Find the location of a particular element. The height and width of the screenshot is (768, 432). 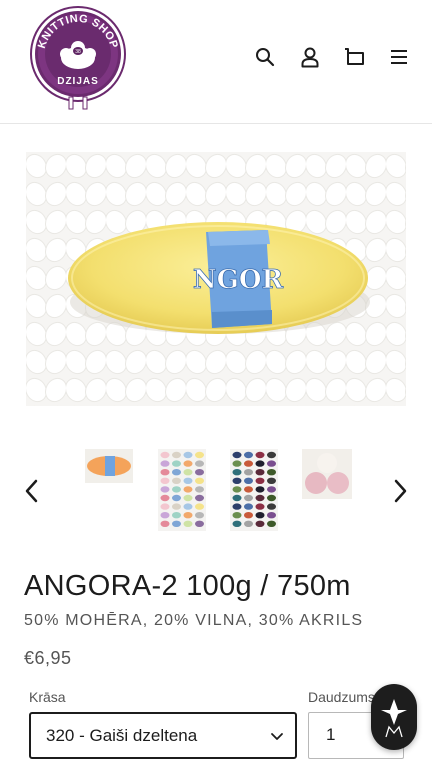

logo-text-bottom: DZIJAS is located at coordinates (78, 81).